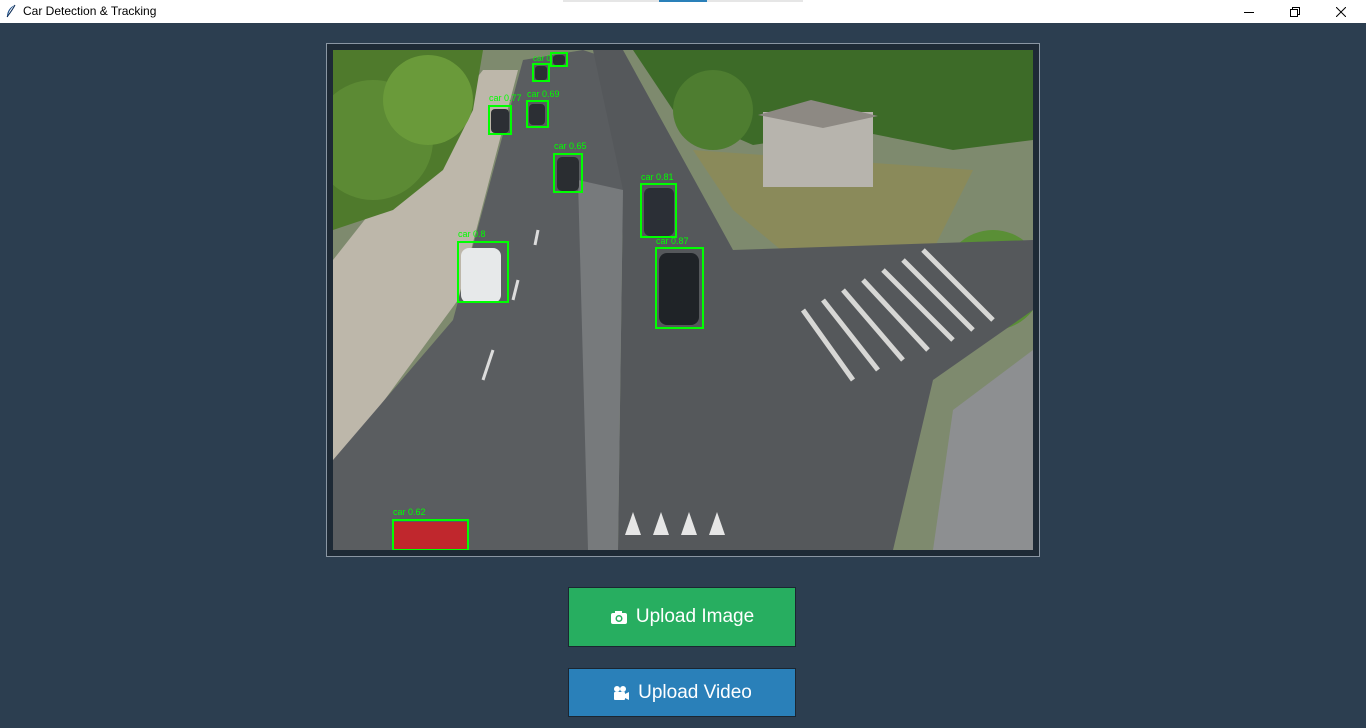 The image size is (1366, 728). I want to click on detection-label: car 0.87, so click(672, 241).